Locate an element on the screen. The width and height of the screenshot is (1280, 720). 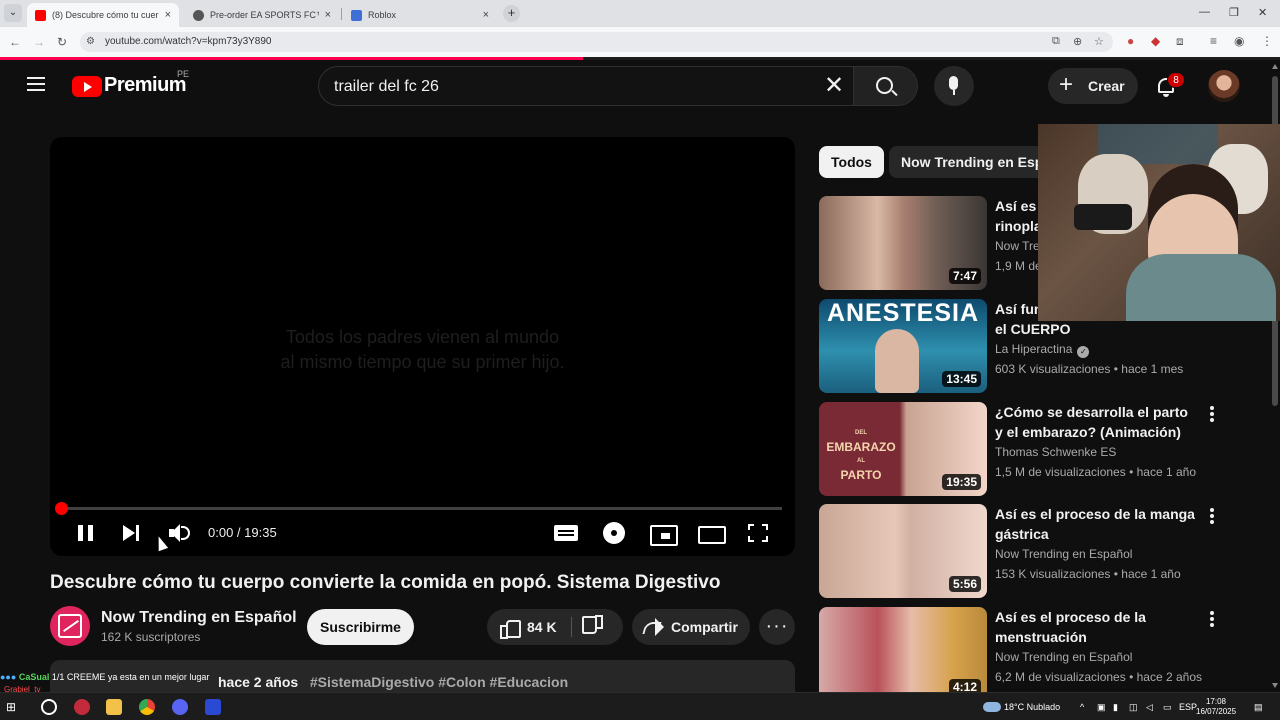
restore-icon: ❐ is located at coordinates (1234, 12).